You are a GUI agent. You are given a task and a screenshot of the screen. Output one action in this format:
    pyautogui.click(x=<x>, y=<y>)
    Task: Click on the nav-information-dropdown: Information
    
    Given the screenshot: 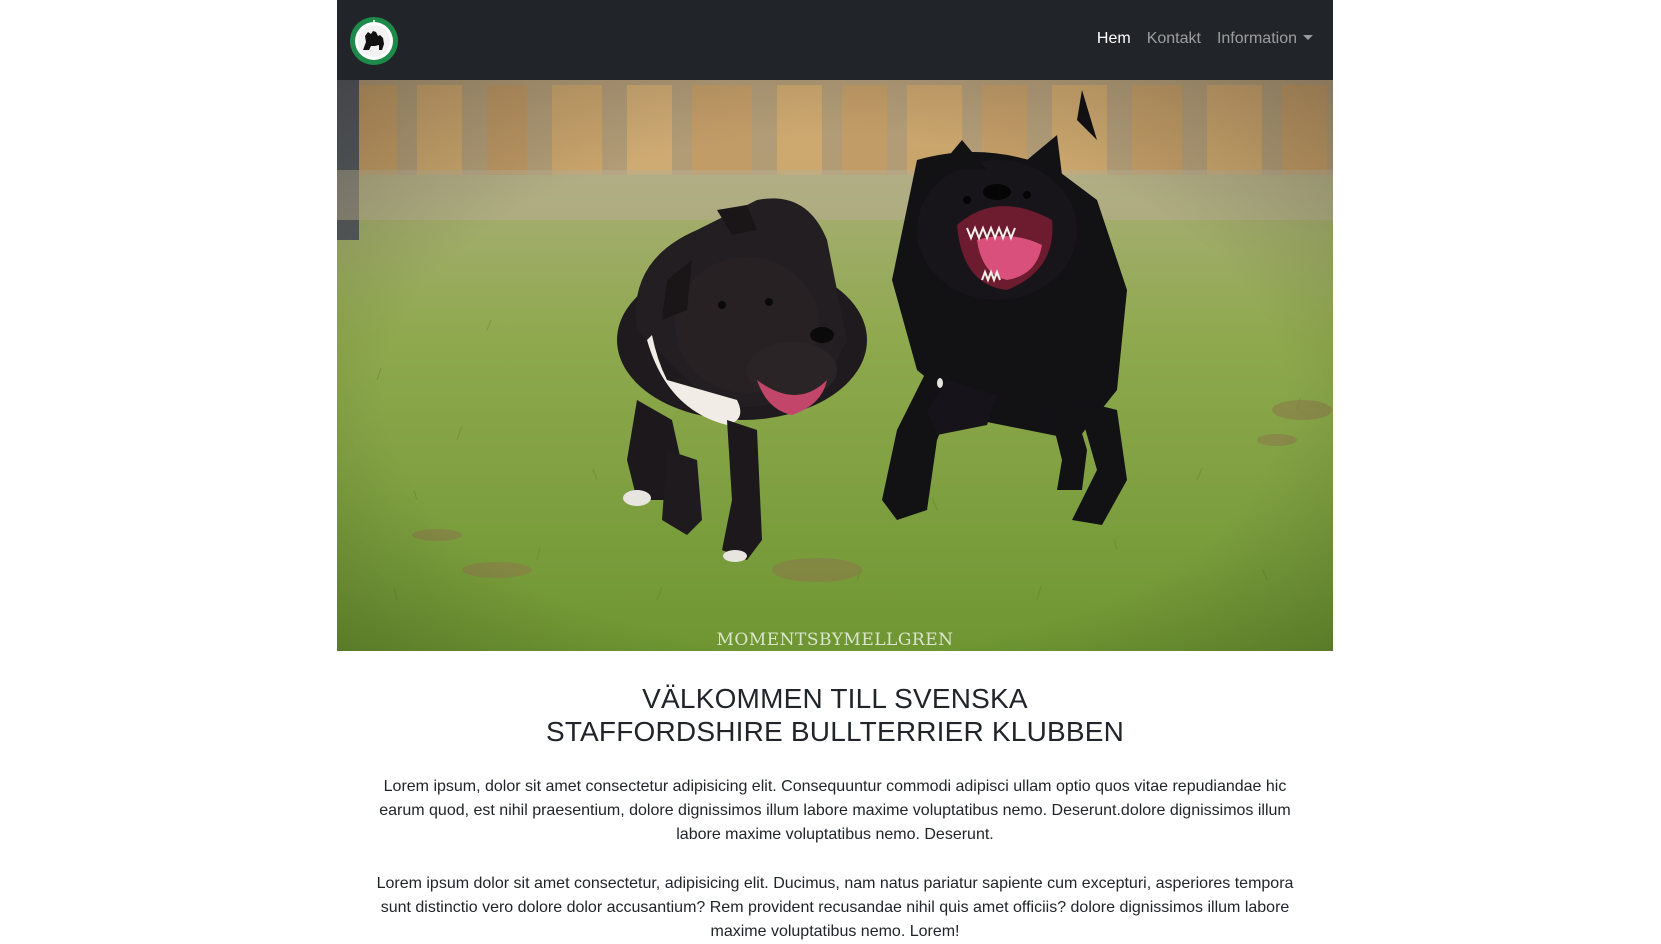 What is the action you would take?
    pyautogui.click(x=1265, y=39)
    